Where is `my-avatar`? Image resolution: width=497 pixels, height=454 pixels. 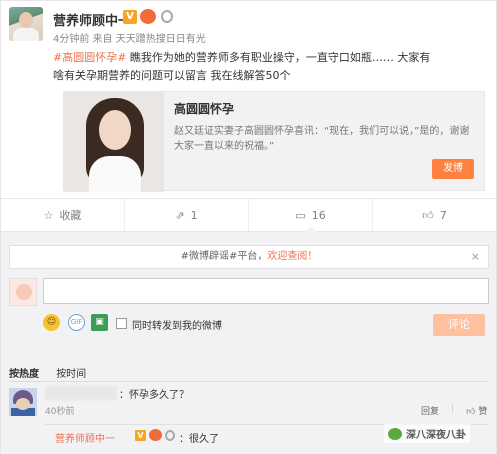
my-avatar is located at coordinates (23, 292).